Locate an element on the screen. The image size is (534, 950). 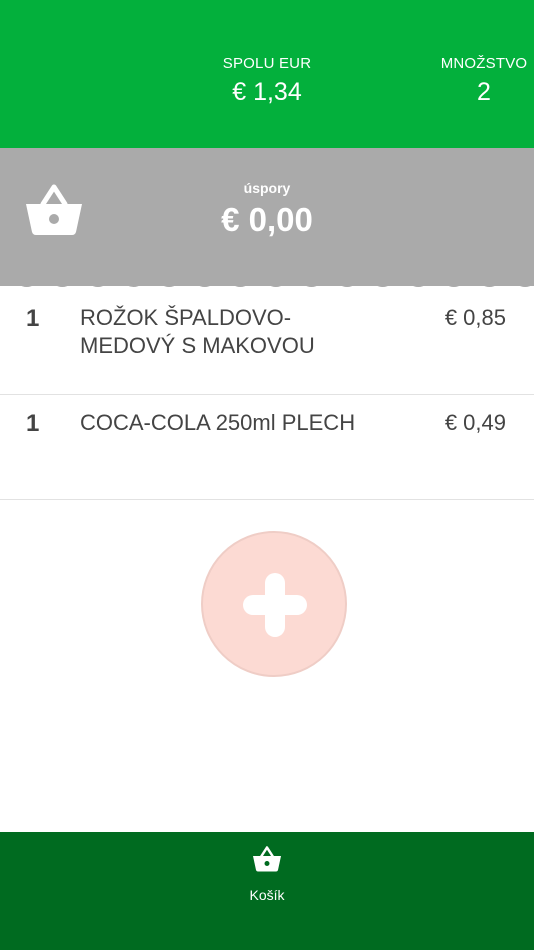
list-item: 1 ROŽOK ŠPALDOVO-MEDOVÝ S MAKOVOU € 0,85 is located at coordinates (267, 342).